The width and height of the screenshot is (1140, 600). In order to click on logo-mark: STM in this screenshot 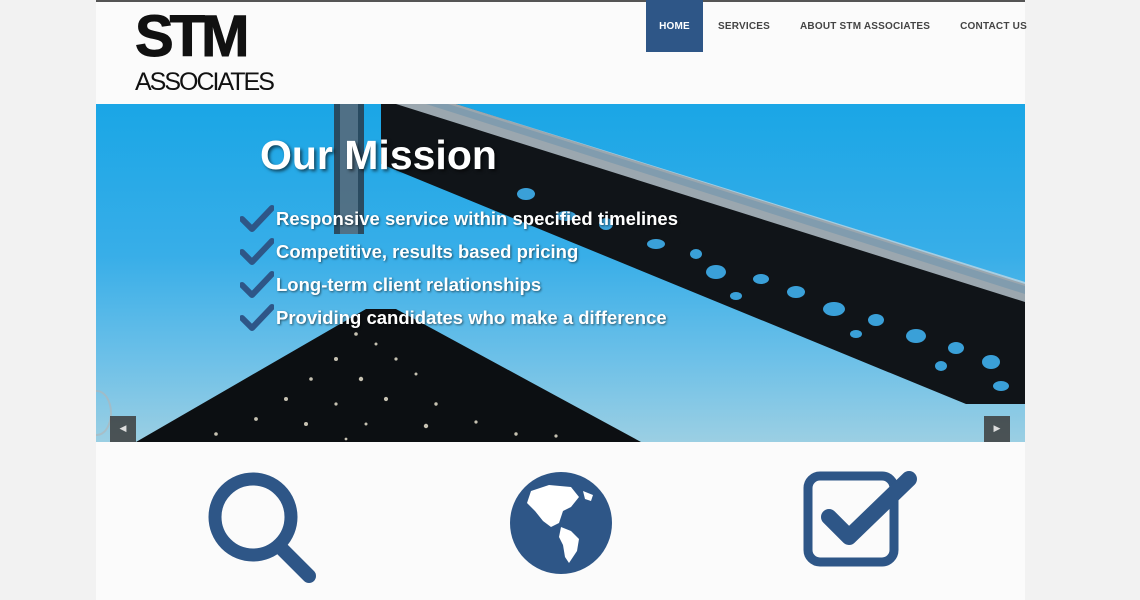, I will do `click(191, 36)`.